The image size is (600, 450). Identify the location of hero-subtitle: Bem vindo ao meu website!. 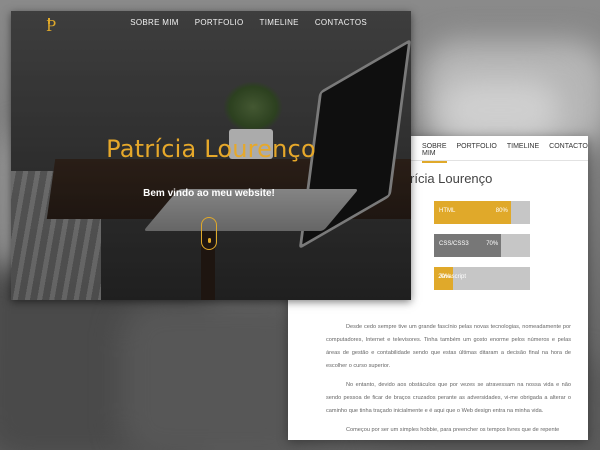
(209, 193).